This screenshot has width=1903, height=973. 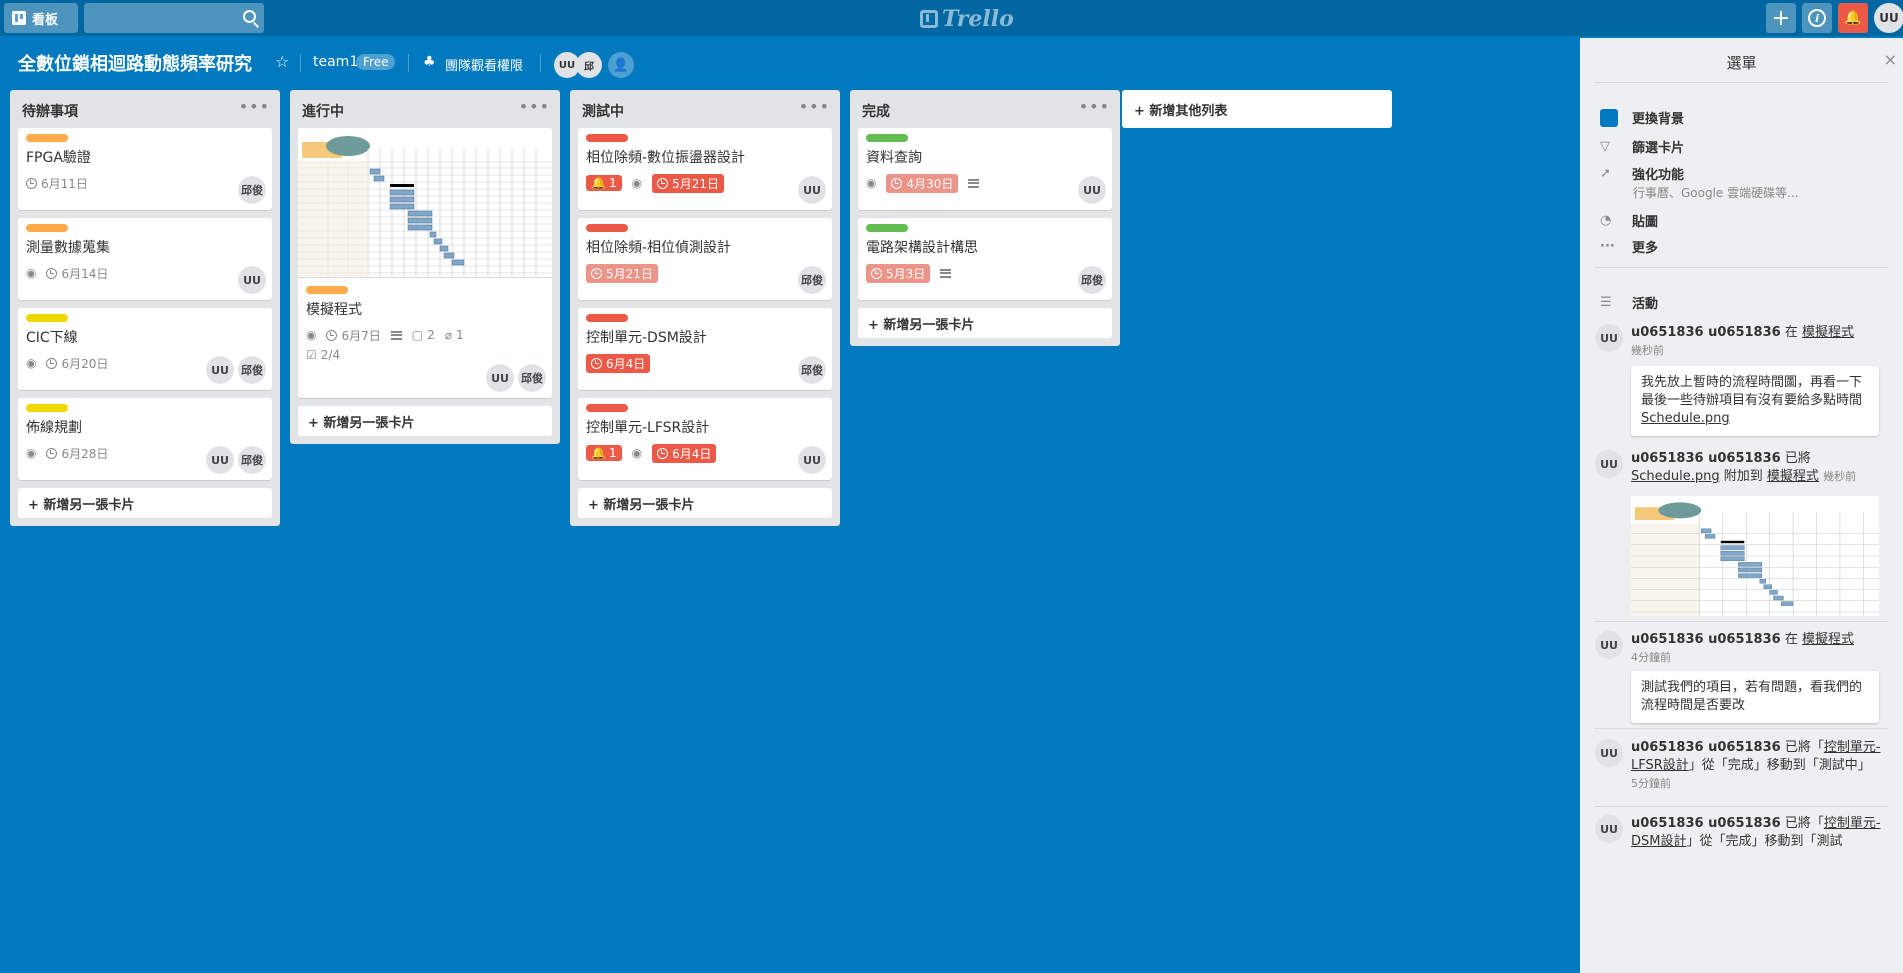 What do you see at coordinates (705, 349) in the screenshot?
I see `card: 控制單元-DSM設計 6月4日 邱俊` at bounding box center [705, 349].